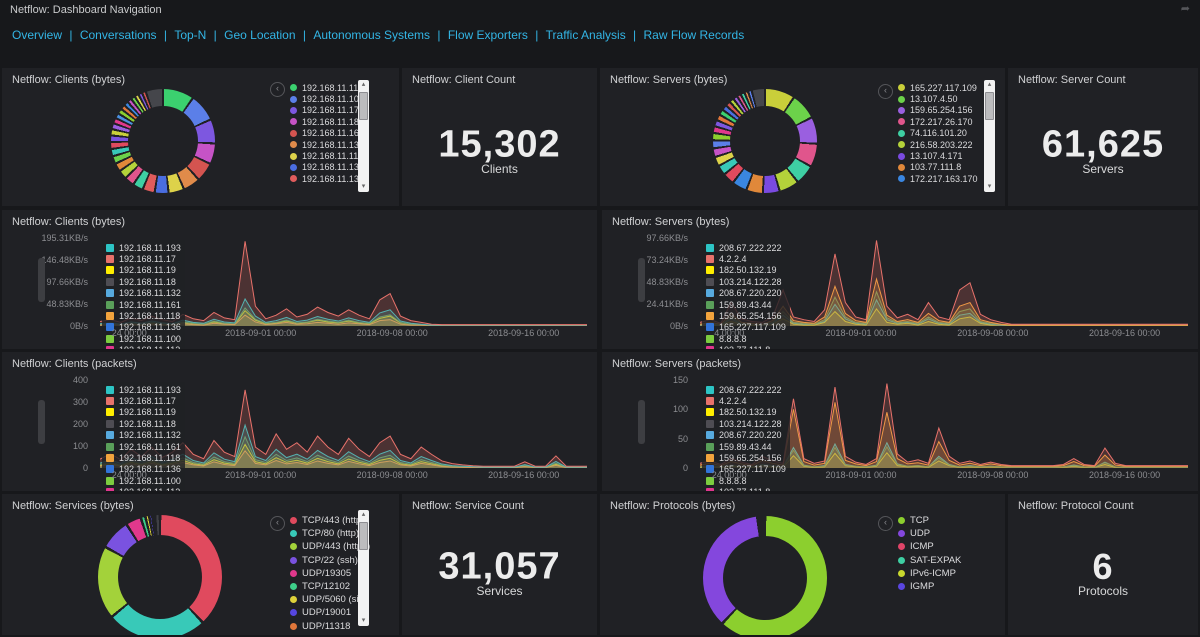 The image size is (1200, 637). What do you see at coordinates (929, 560) in the screenshot?
I see `legend-item: SAT-EXPAK` at bounding box center [929, 560].